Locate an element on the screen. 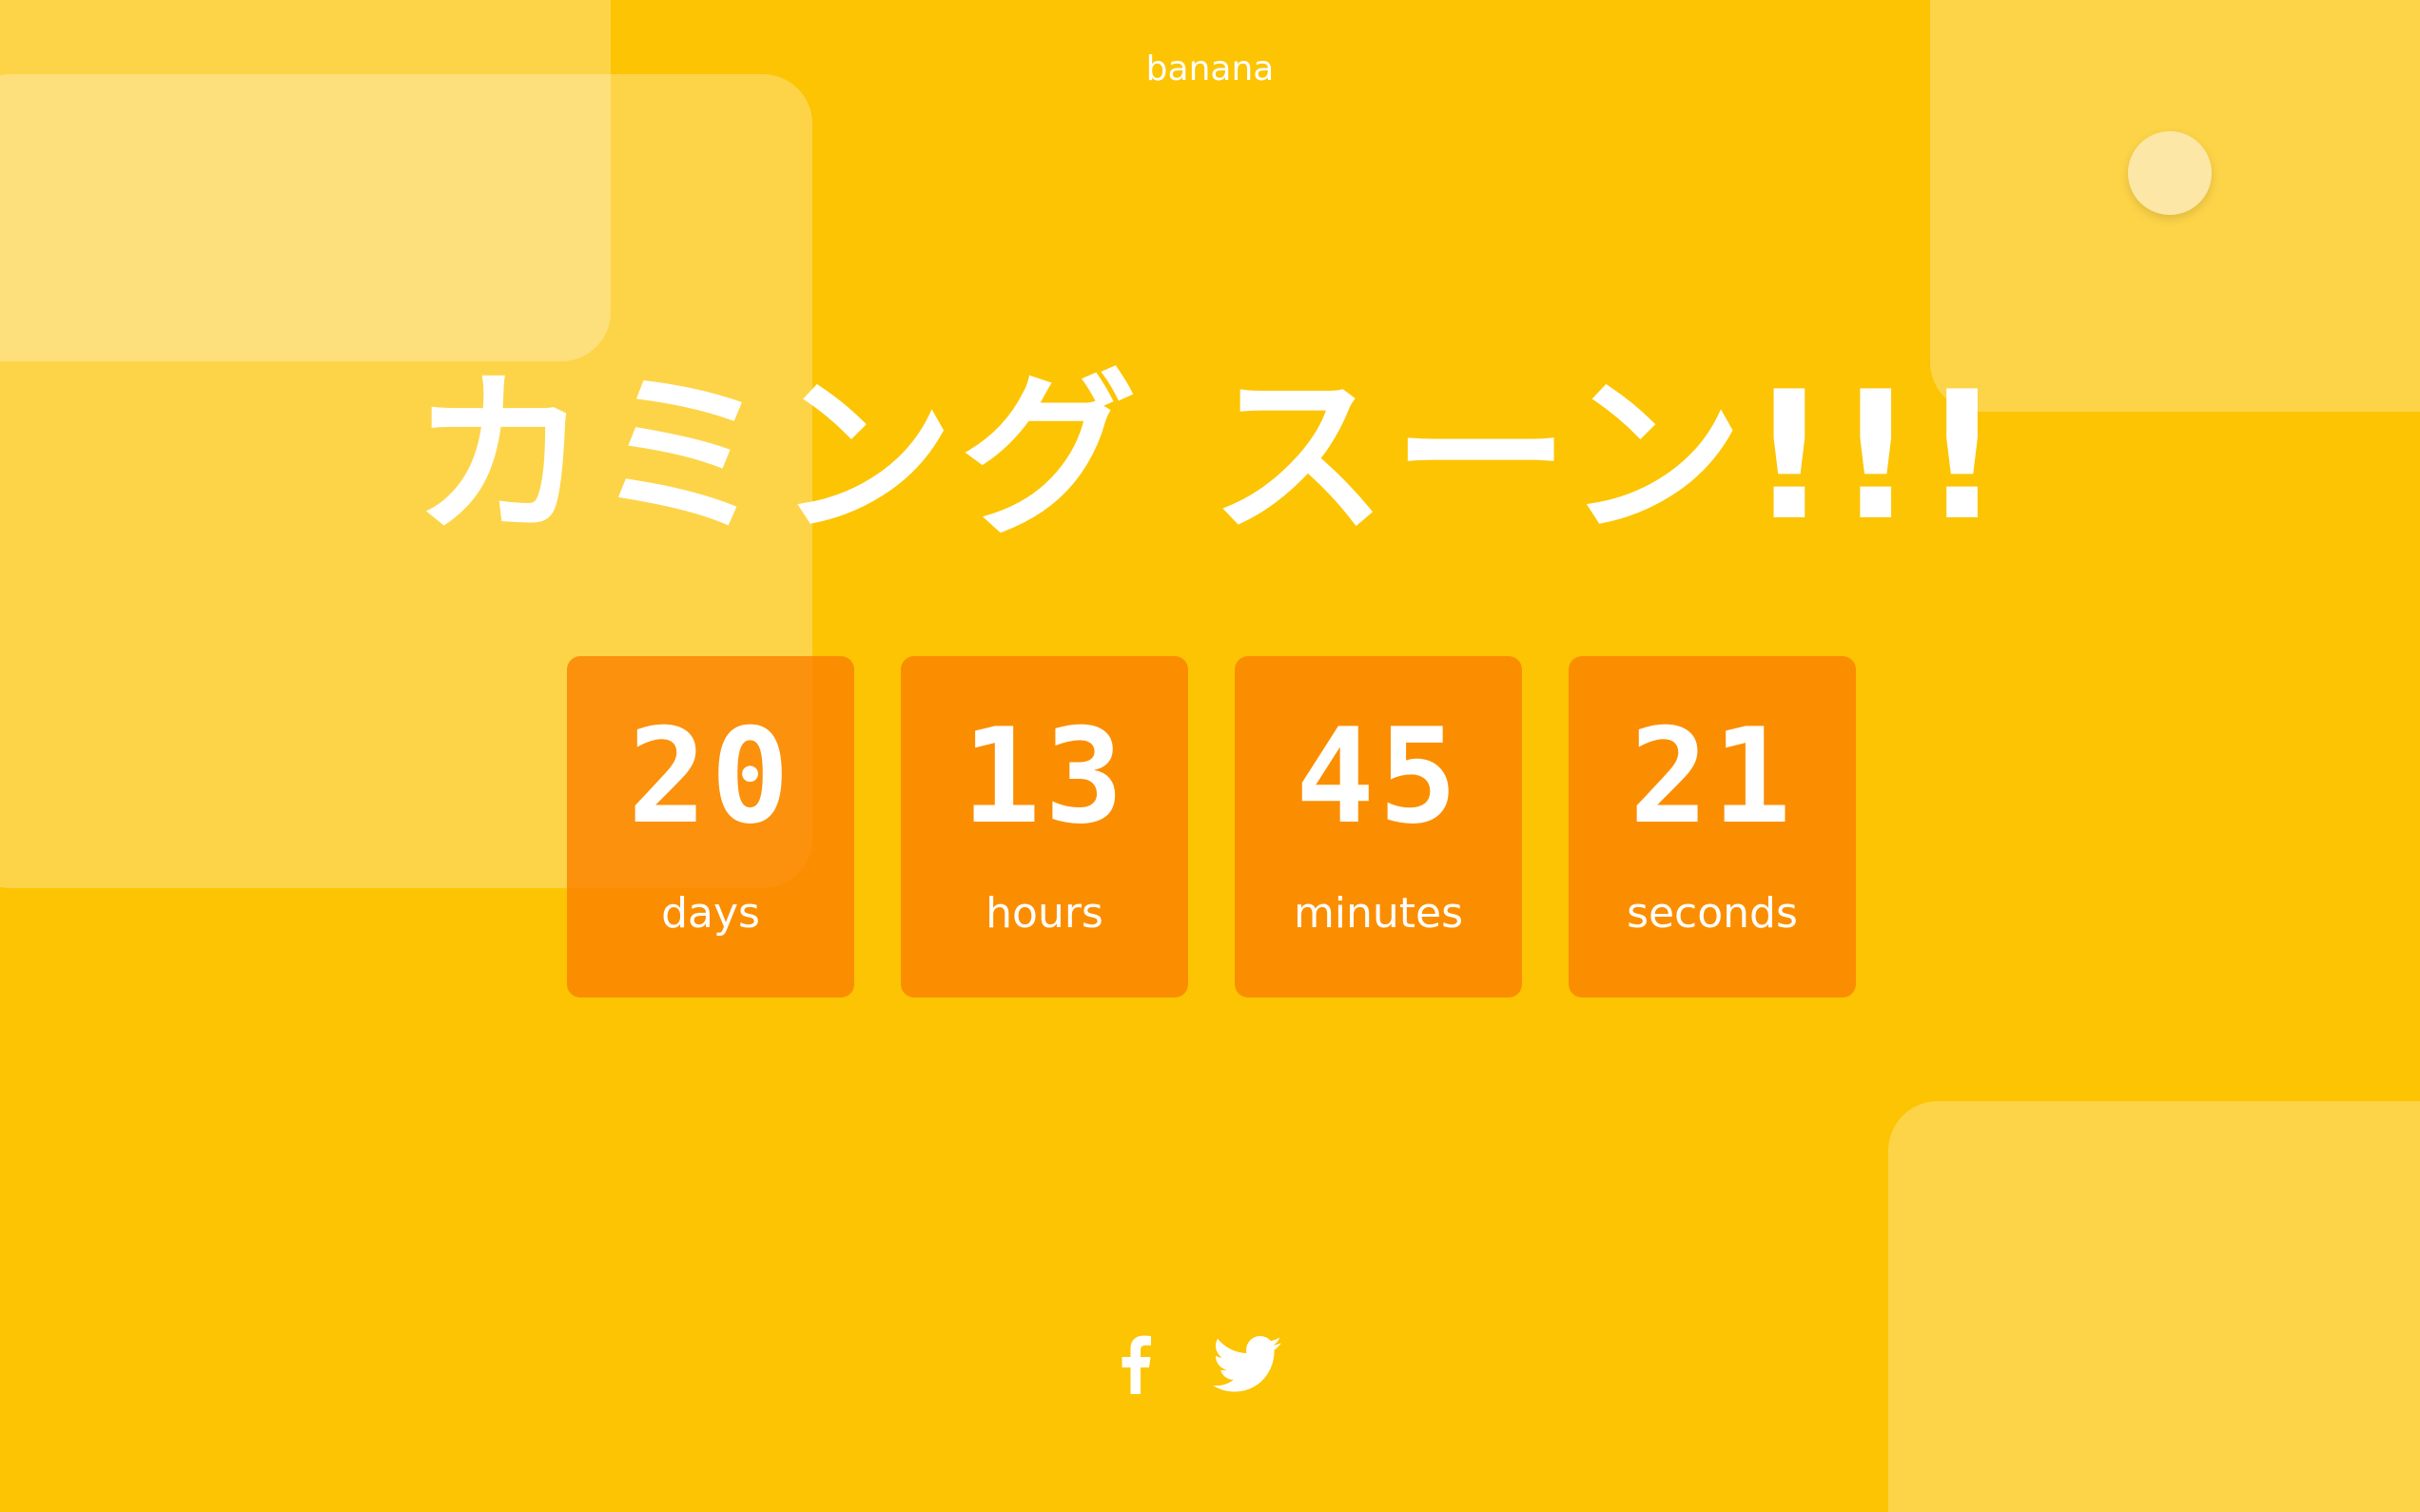  decorative-panel-bottom-right is located at coordinates (2154, 1307).